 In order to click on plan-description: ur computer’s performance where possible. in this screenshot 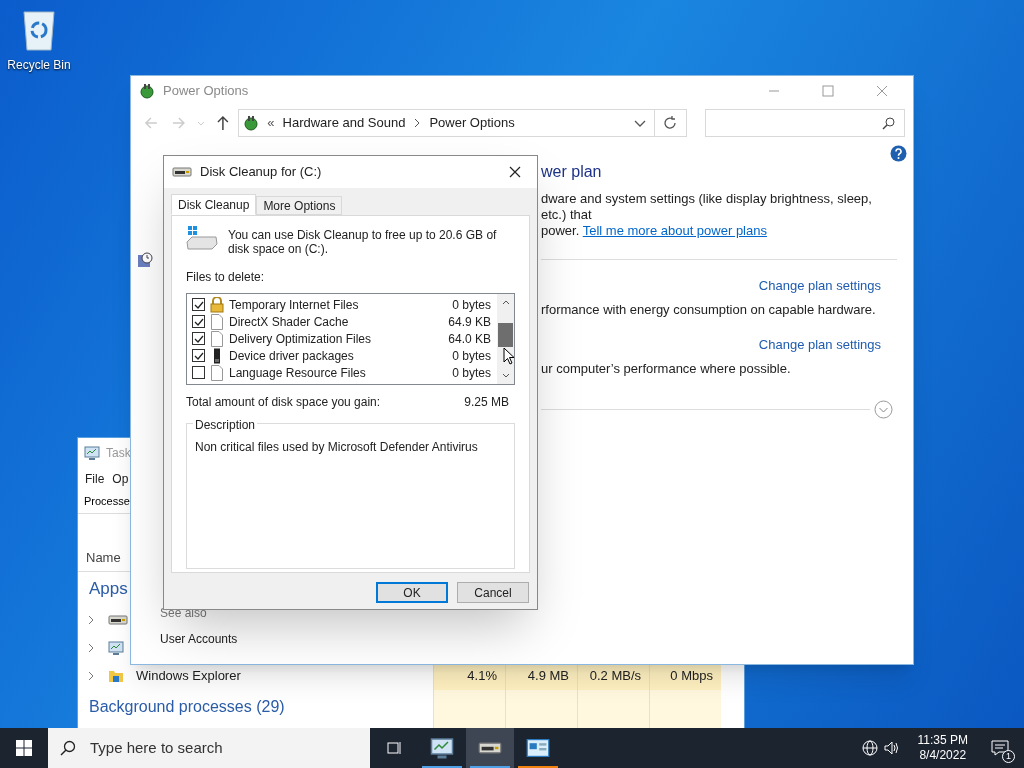, I will do `click(666, 368)`.